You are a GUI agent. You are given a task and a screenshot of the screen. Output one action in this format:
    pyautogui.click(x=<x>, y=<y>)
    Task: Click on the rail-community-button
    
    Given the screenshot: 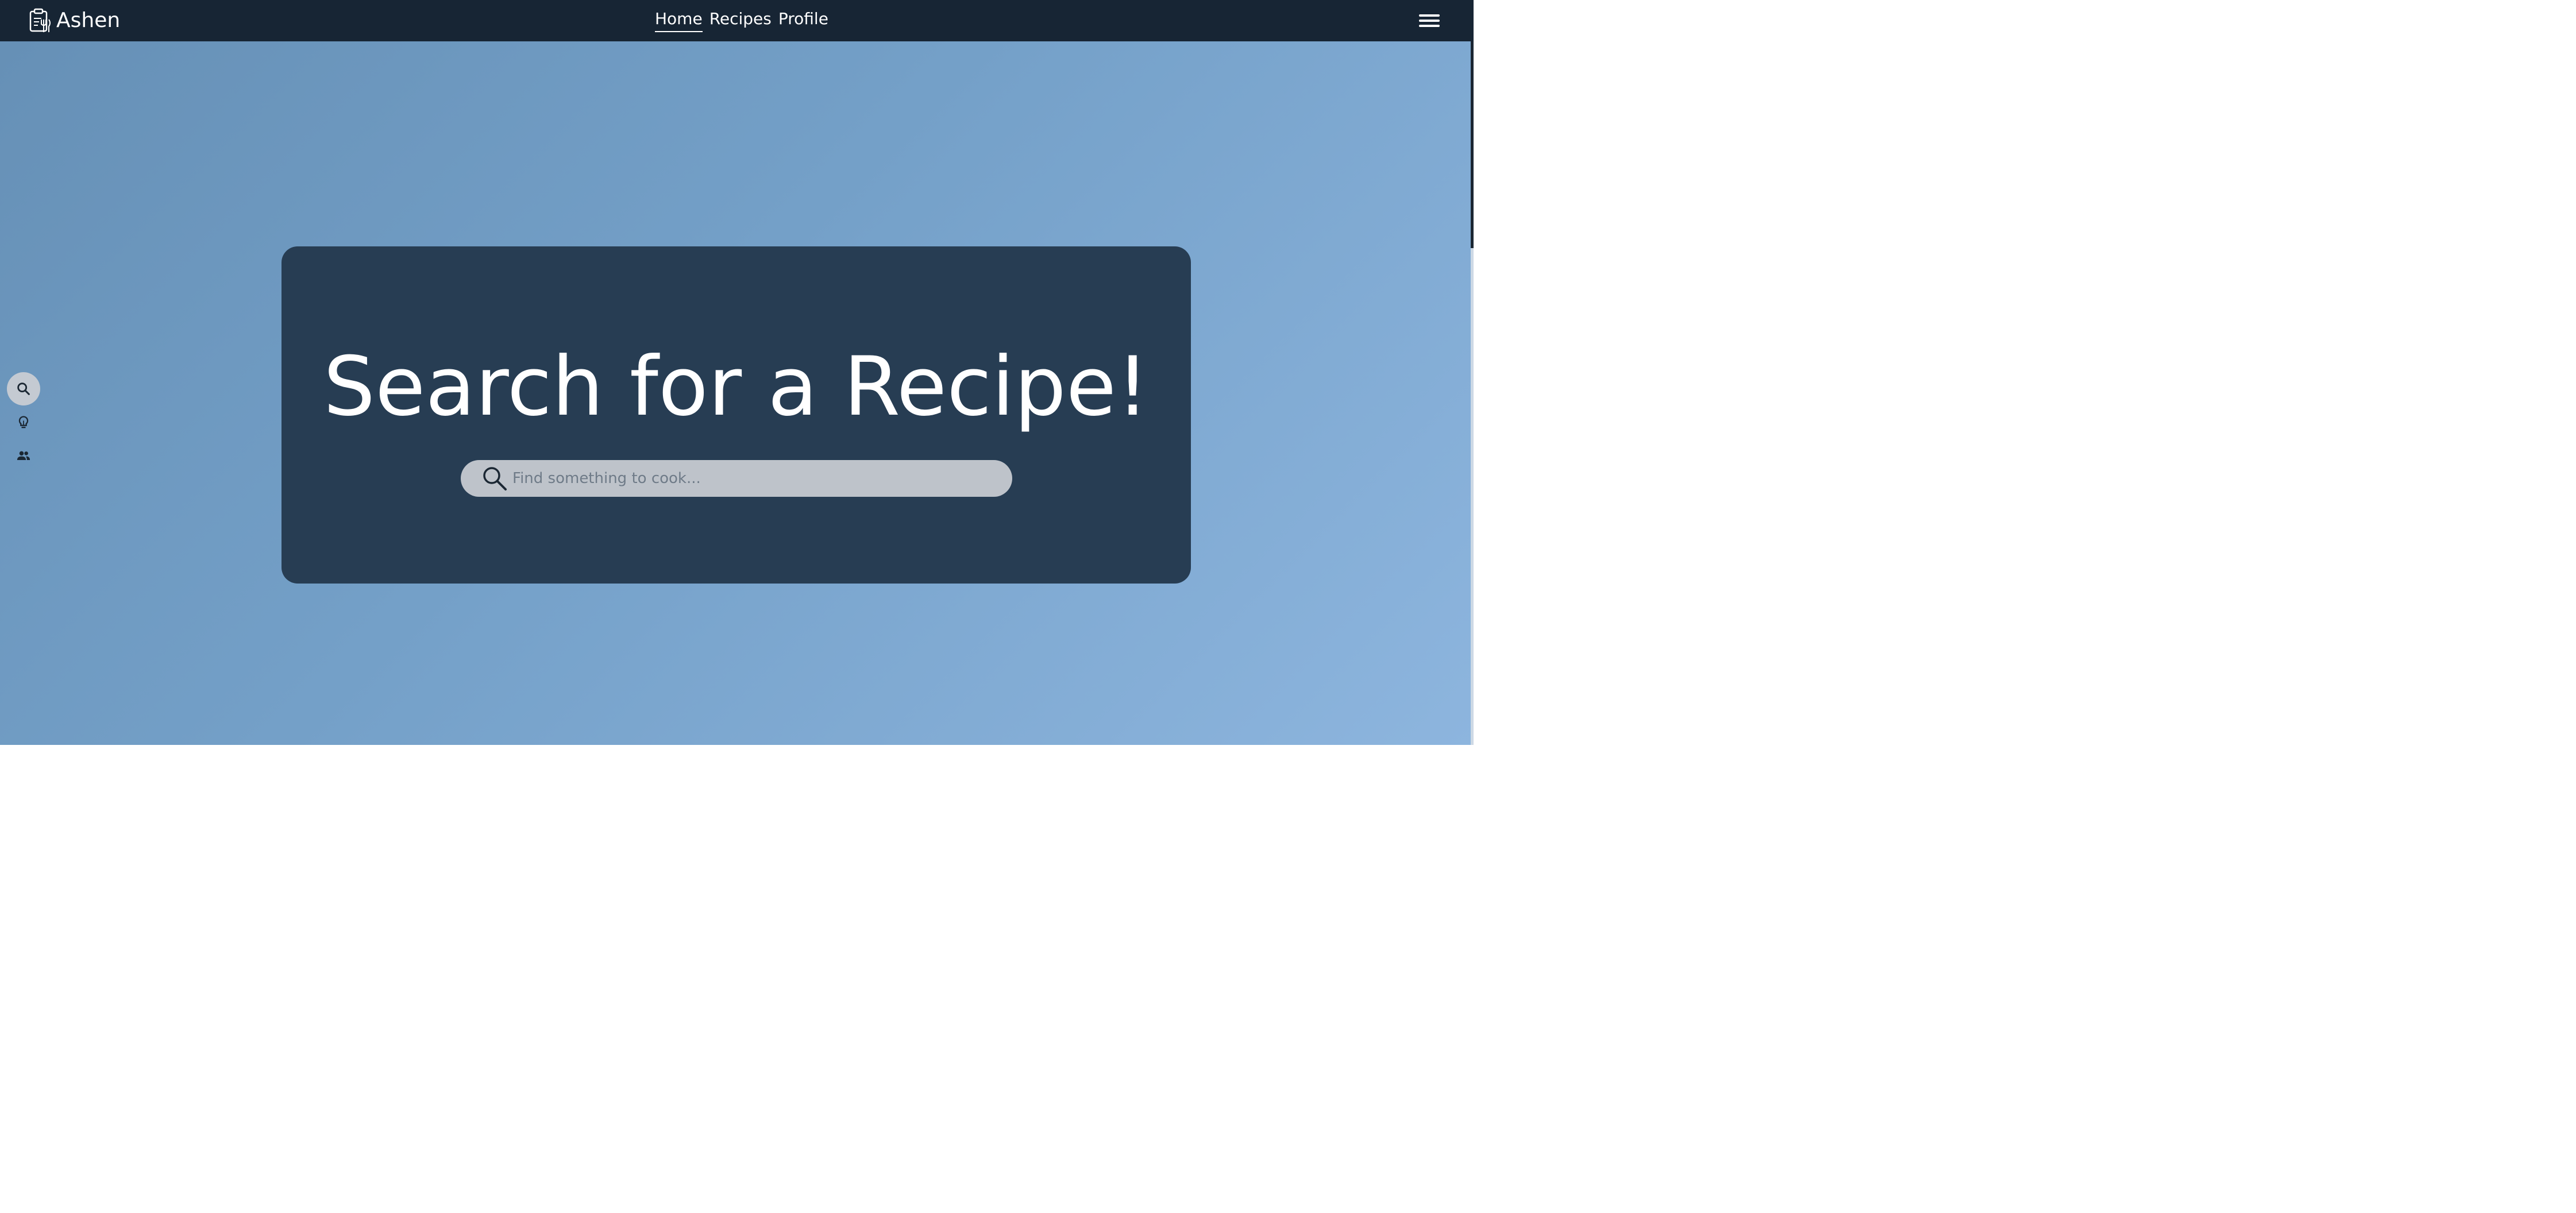 What is the action you would take?
    pyautogui.click(x=24, y=456)
    